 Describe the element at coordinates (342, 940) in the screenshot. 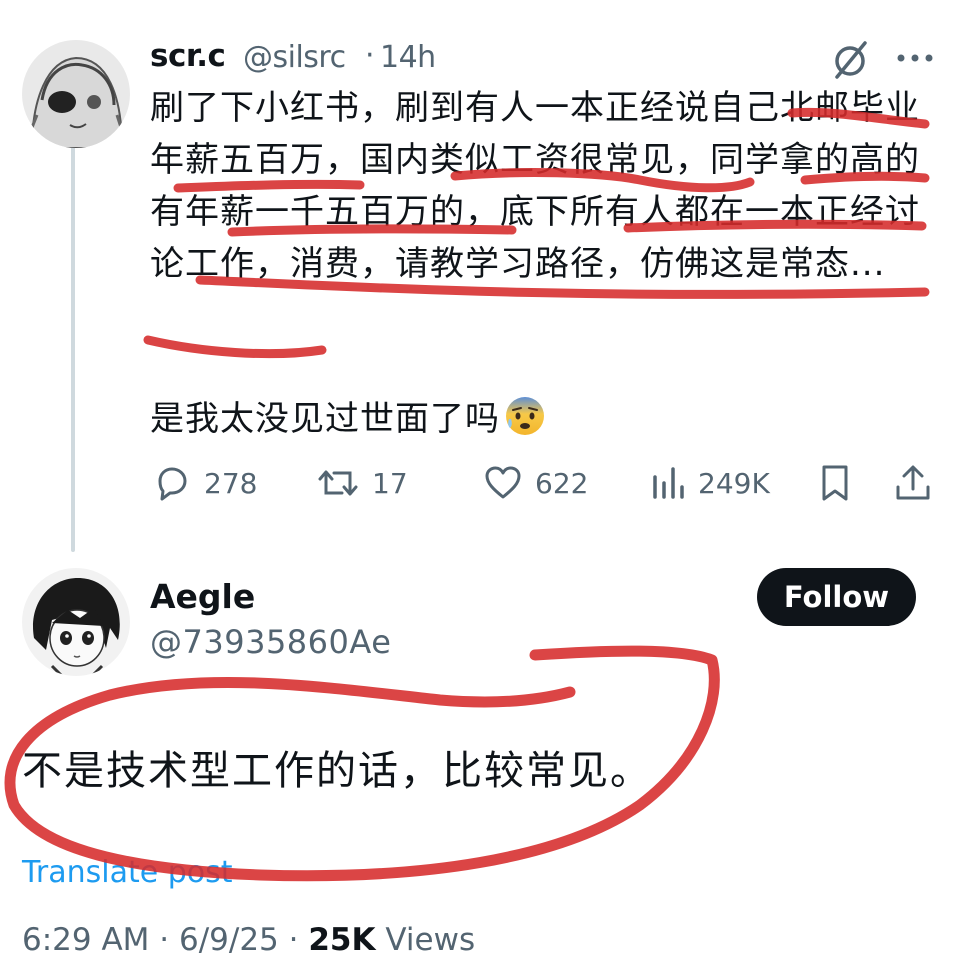

I see `views-count: 25K` at that location.